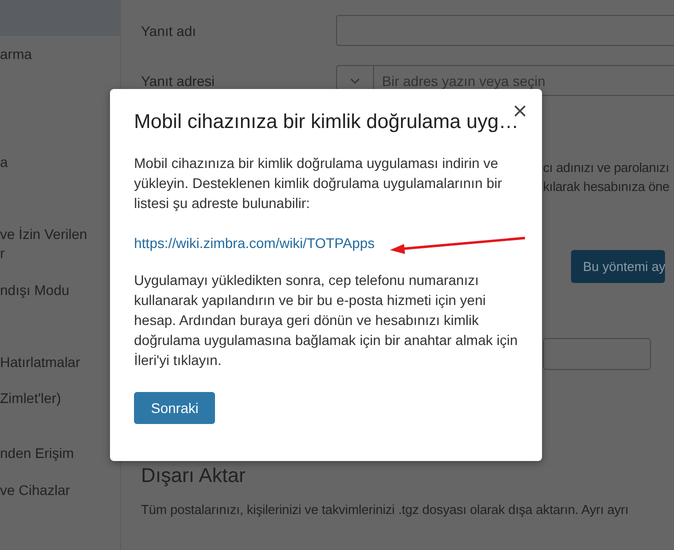 This screenshot has width=674, height=550. I want to click on close-icon, so click(520, 111).